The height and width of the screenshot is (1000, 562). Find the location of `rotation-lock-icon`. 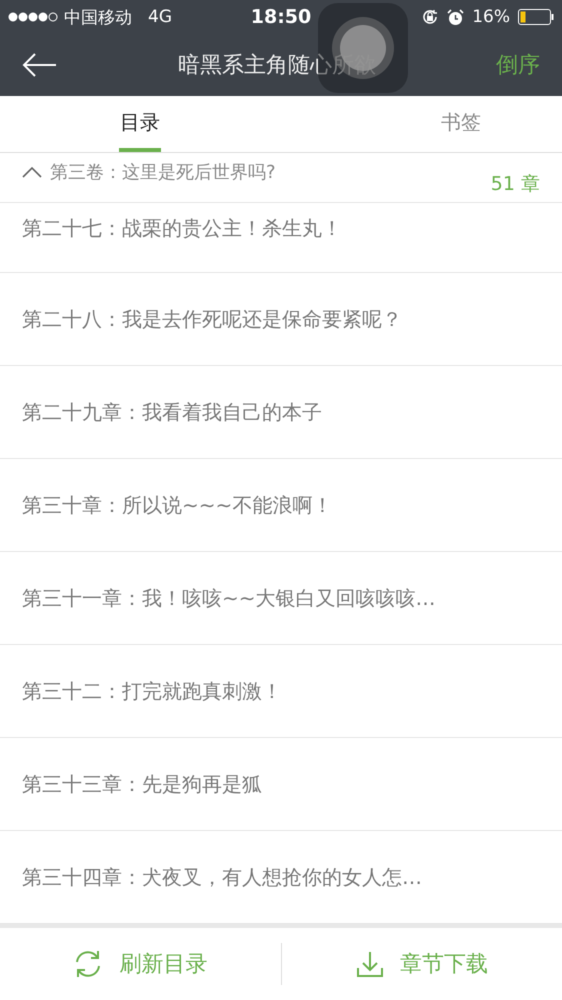

rotation-lock-icon is located at coordinates (430, 17).